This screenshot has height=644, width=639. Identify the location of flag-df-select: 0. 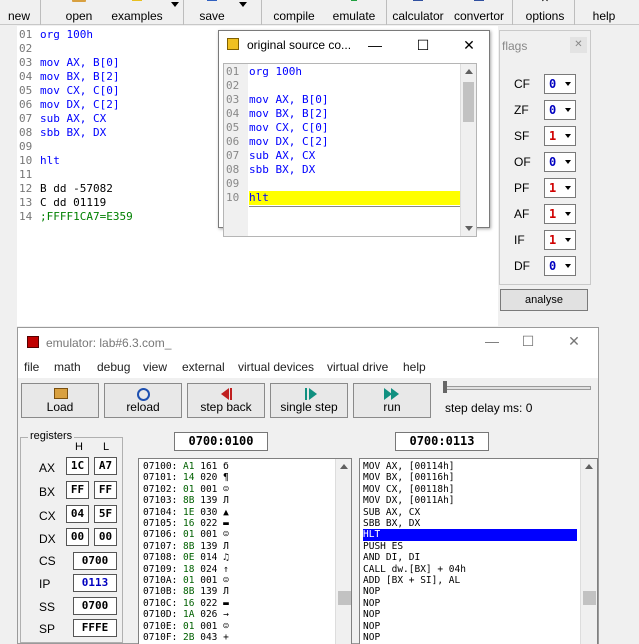
(560, 266).